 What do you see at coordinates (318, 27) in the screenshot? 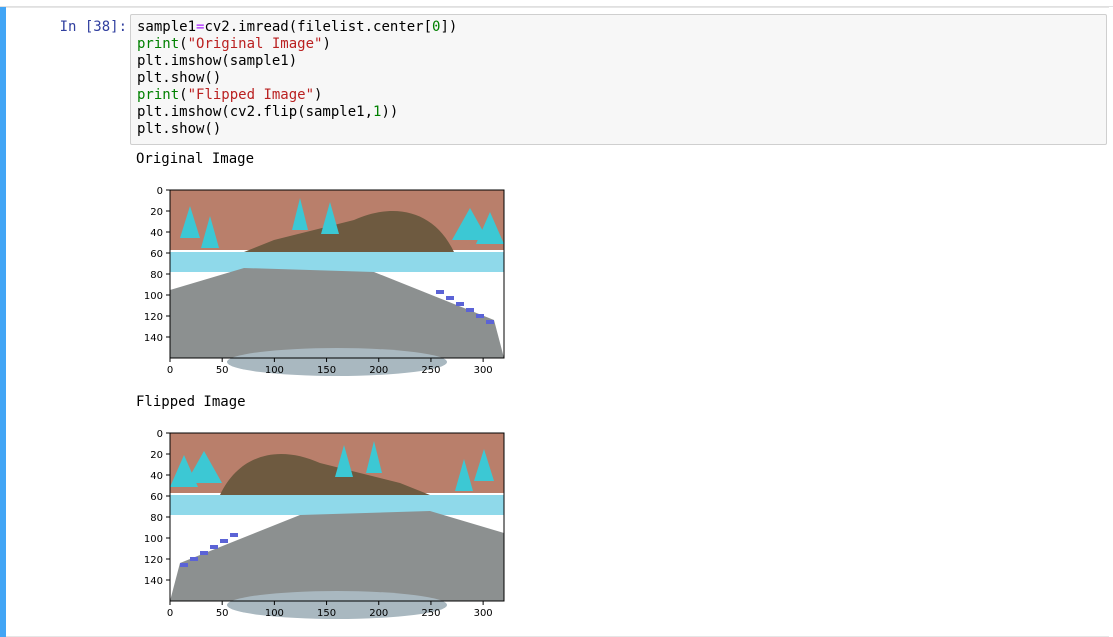
I see `code-token: cv2.imread(filelist.center[` at bounding box center [318, 27].